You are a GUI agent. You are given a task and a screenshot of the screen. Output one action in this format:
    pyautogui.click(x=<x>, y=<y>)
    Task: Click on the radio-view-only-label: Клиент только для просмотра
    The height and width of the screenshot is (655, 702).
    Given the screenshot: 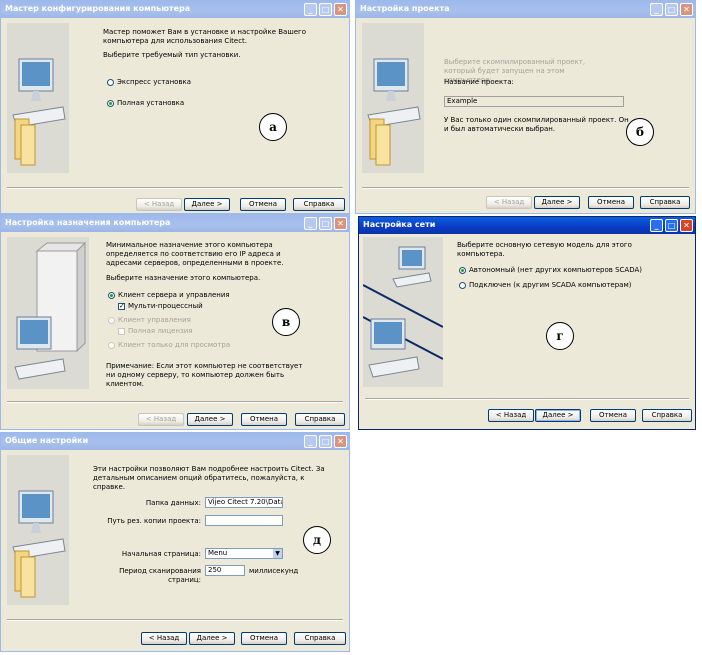 What is the action you would take?
    pyautogui.click(x=174, y=345)
    